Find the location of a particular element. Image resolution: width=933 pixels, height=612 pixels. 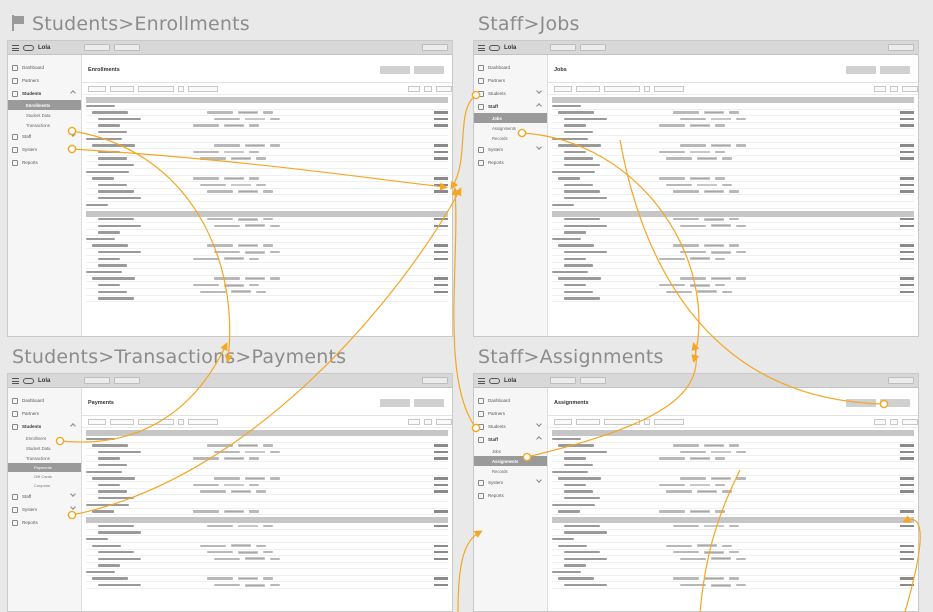

sidebar-subitem-student-data: Student Data is located at coordinates (44, 115).